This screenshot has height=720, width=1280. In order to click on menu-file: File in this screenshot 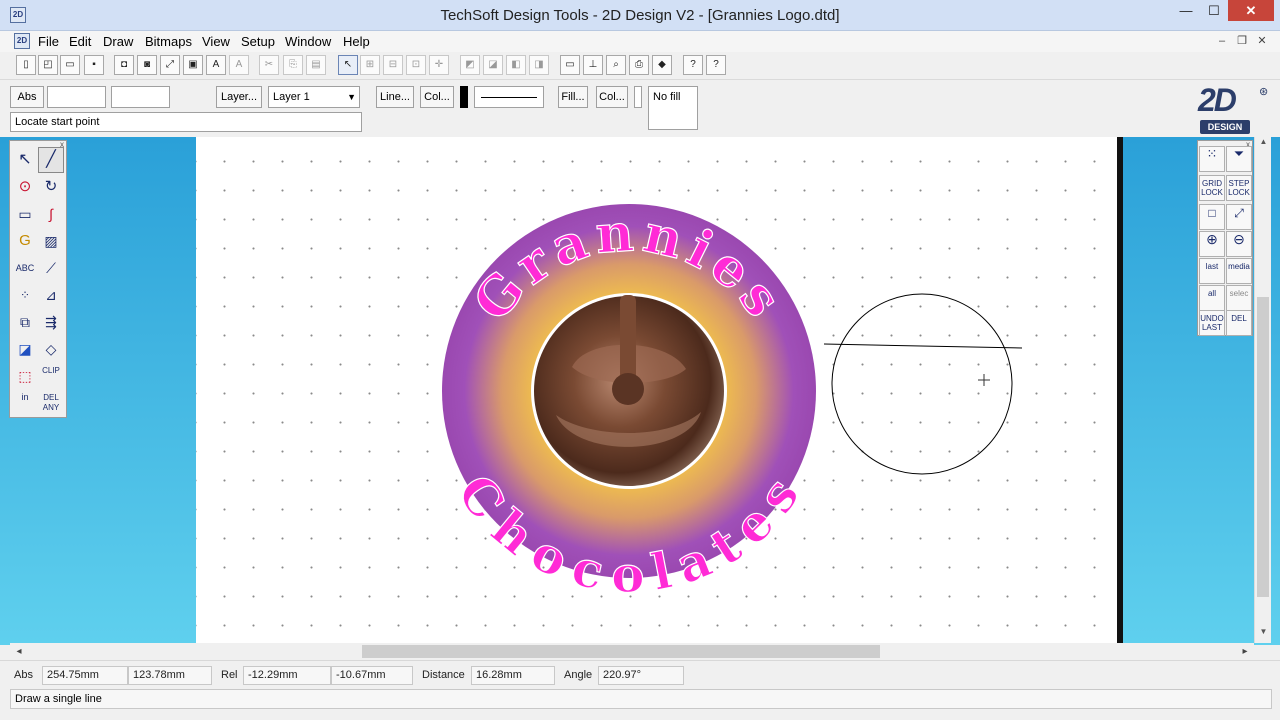, I will do `click(48, 41)`.